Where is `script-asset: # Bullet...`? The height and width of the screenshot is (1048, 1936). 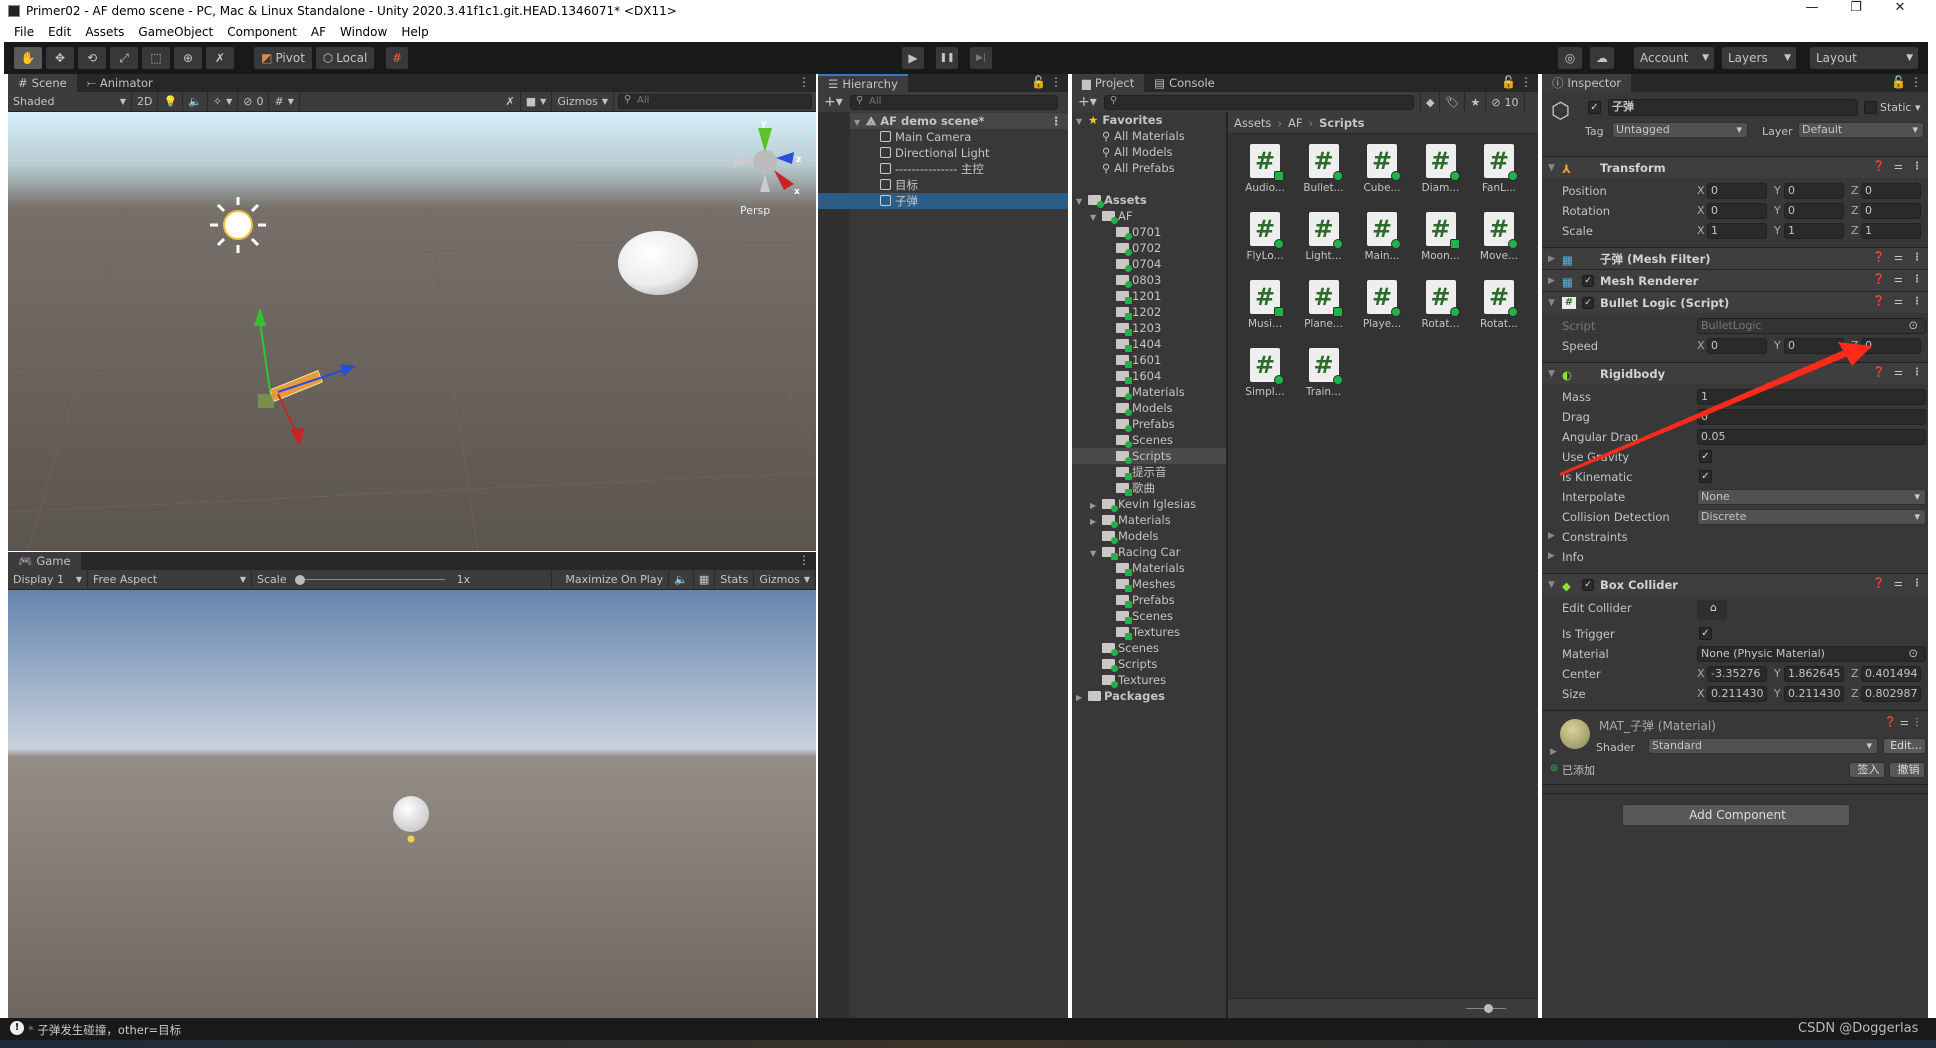
script-asset: # Bullet... is located at coordinates (1324, 169).